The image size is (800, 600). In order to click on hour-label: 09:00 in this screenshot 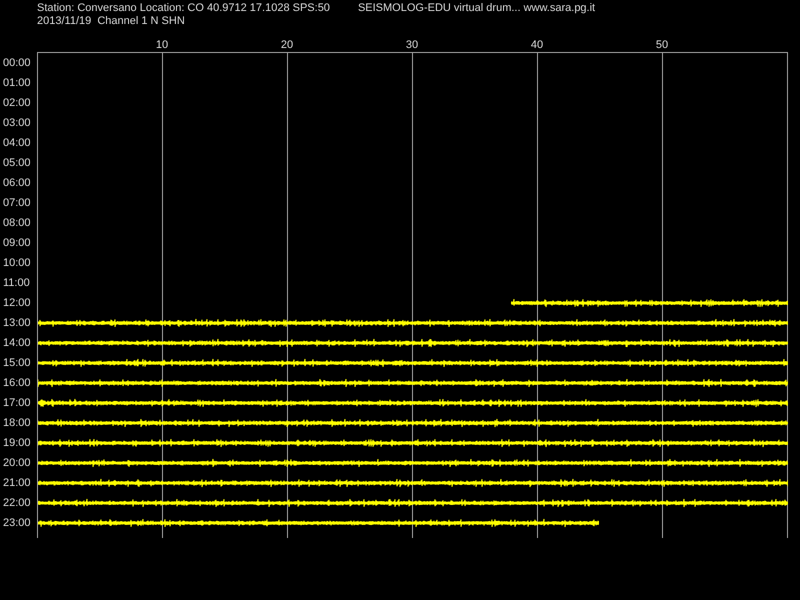, I will do `click(17, 243)`.